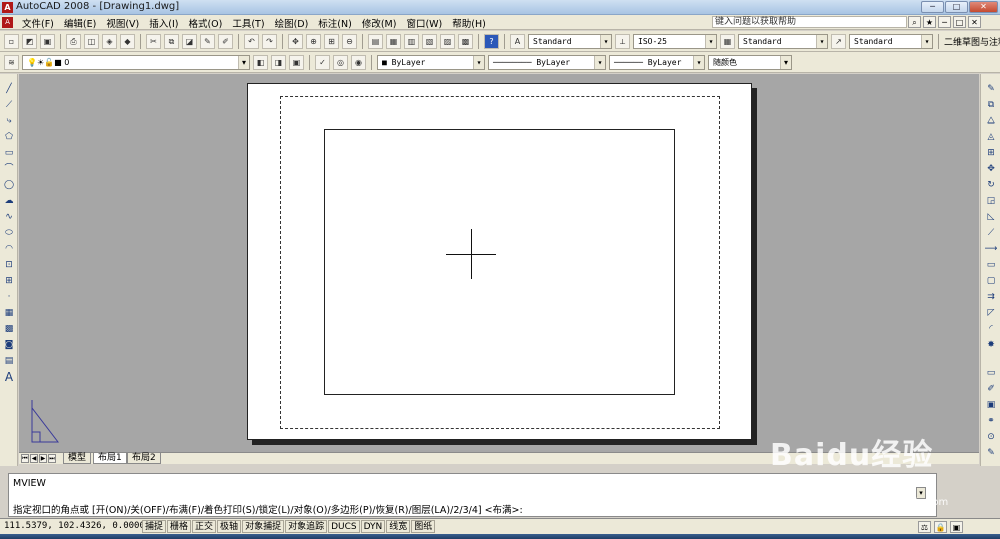  I want to click on tab-layout2: 布局2, so click(144, 458).